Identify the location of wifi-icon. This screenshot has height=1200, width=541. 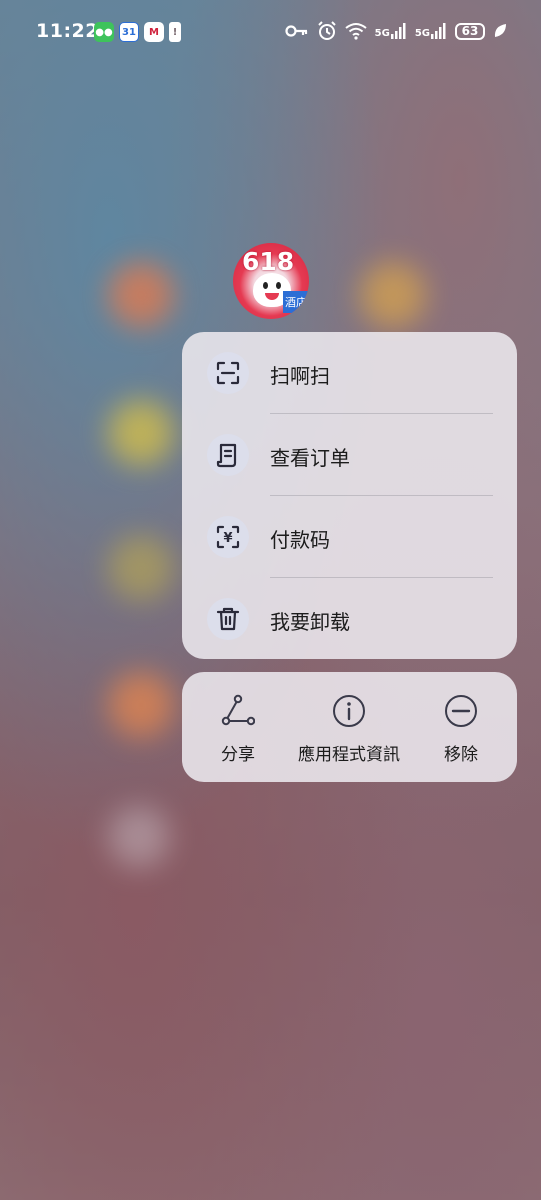
(356, 31).